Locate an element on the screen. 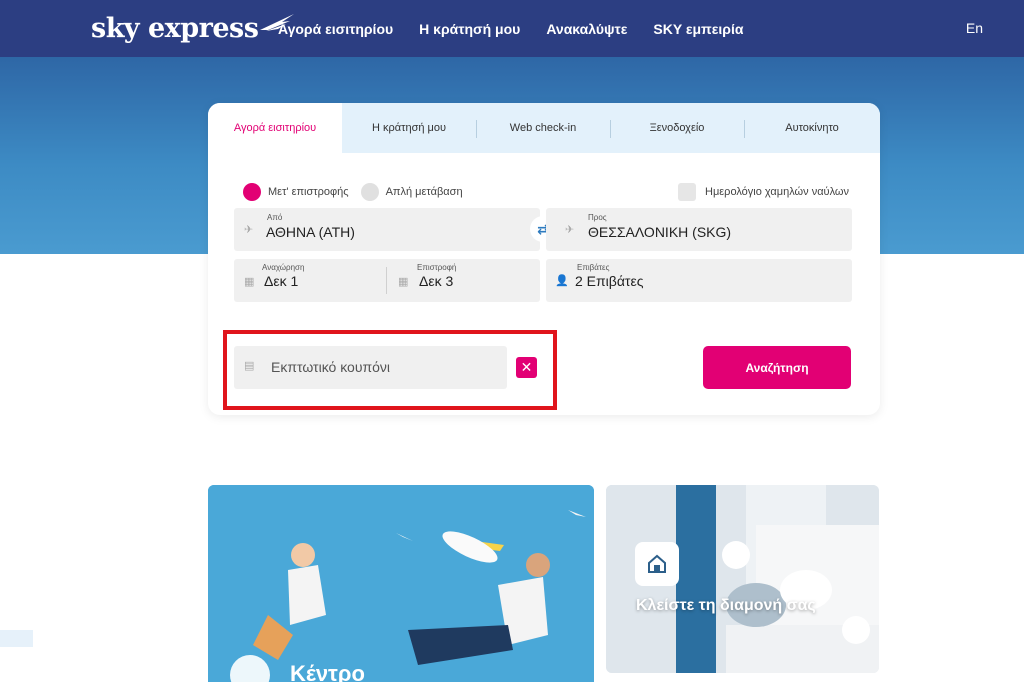 This screenshot has height=682, width=1024. promo-travel-image is located at coordinates (401, 583).